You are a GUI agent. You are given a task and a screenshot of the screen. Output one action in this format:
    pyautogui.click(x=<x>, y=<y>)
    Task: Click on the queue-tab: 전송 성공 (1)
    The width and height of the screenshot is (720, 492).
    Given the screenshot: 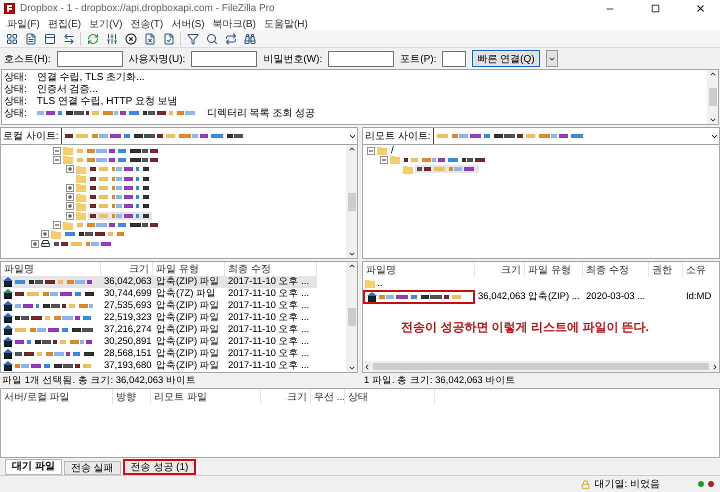 What is the action you would take?
    pyautogui.click(x=159, y=467)
    